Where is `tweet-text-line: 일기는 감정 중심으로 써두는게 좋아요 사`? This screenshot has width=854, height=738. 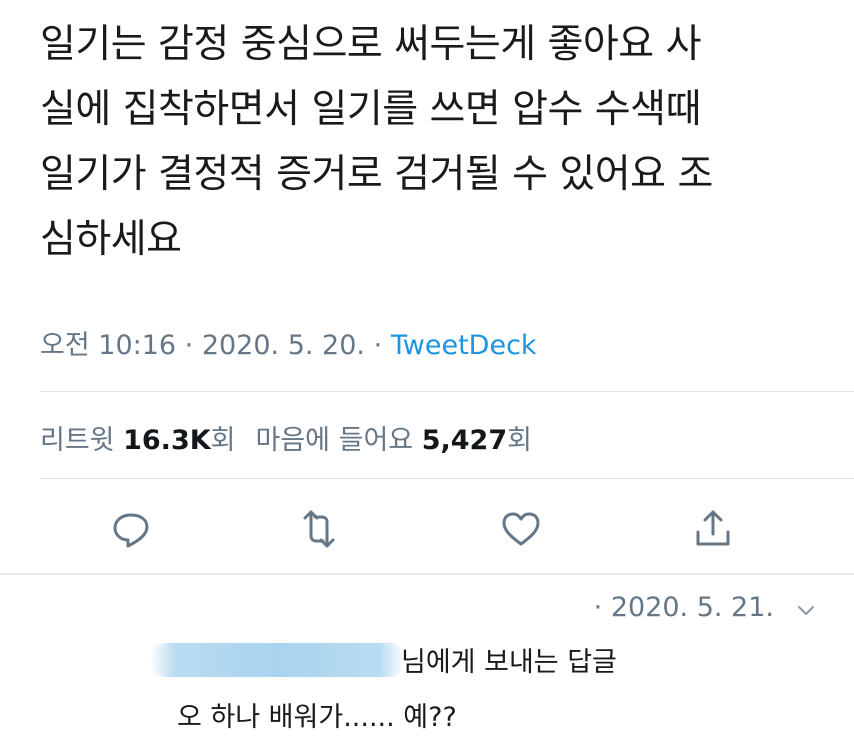 tweet-text-line: 일기는 감정 중심으로 써두는게 좋아요 사 is located at coordinates (370, 44).